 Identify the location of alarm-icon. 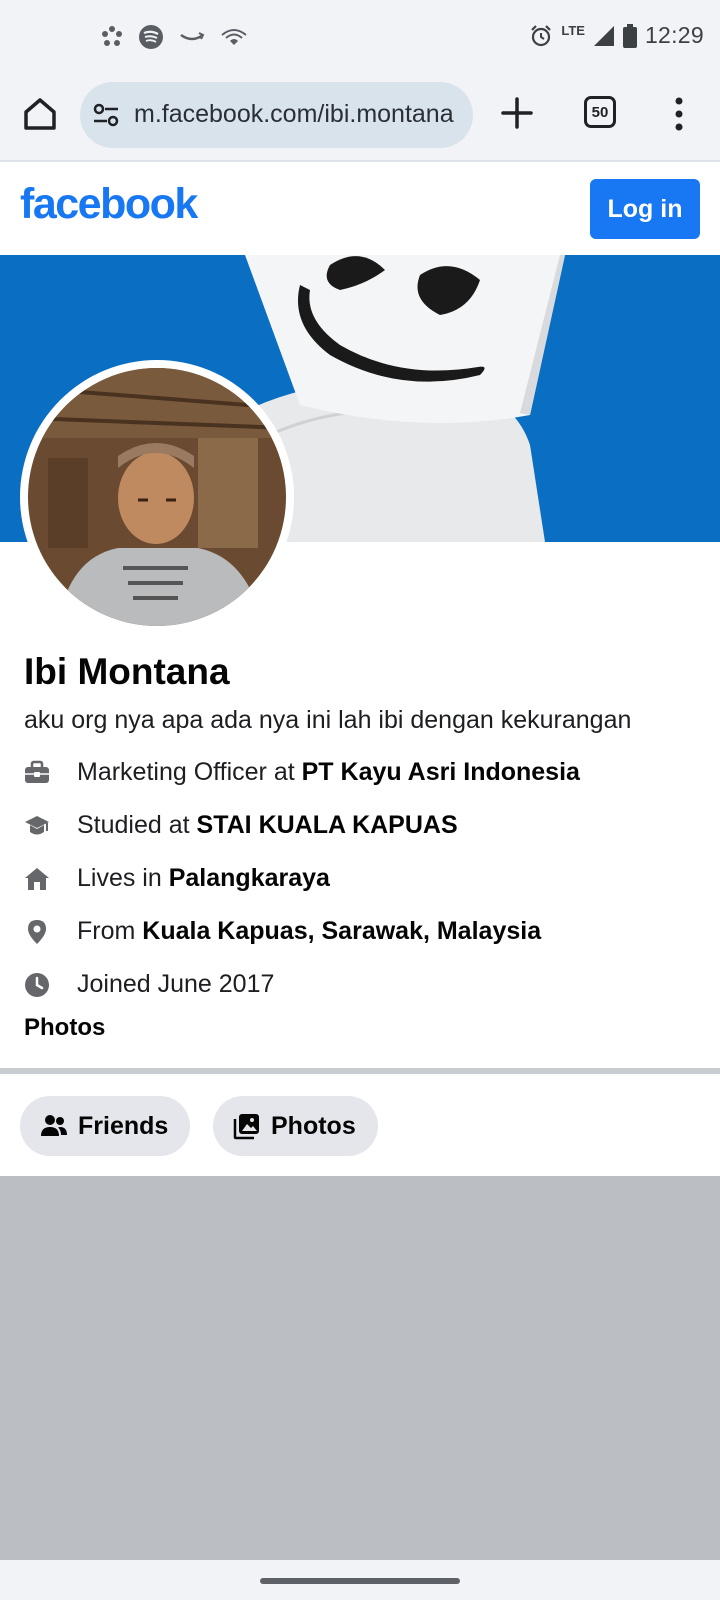
(541, 35).